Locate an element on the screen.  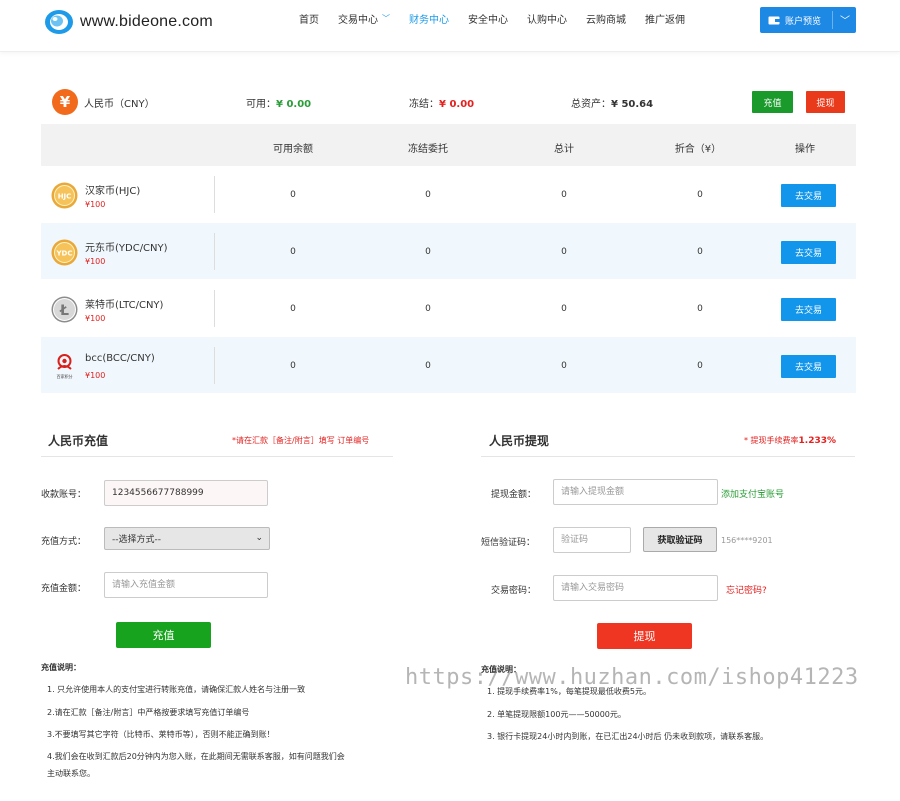
get-code-button: 获取验证码 is located at coordinates (680, 539).